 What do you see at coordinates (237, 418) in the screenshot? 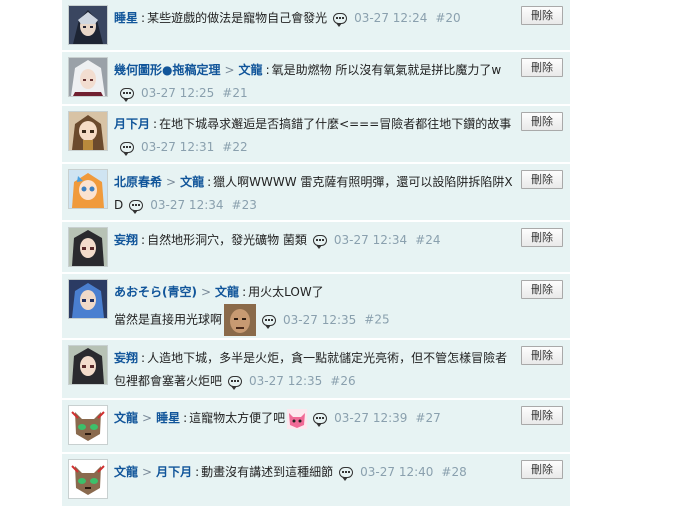
I see `comment-text: 這寵物太方便了吧` at bounding box center [237, 418].